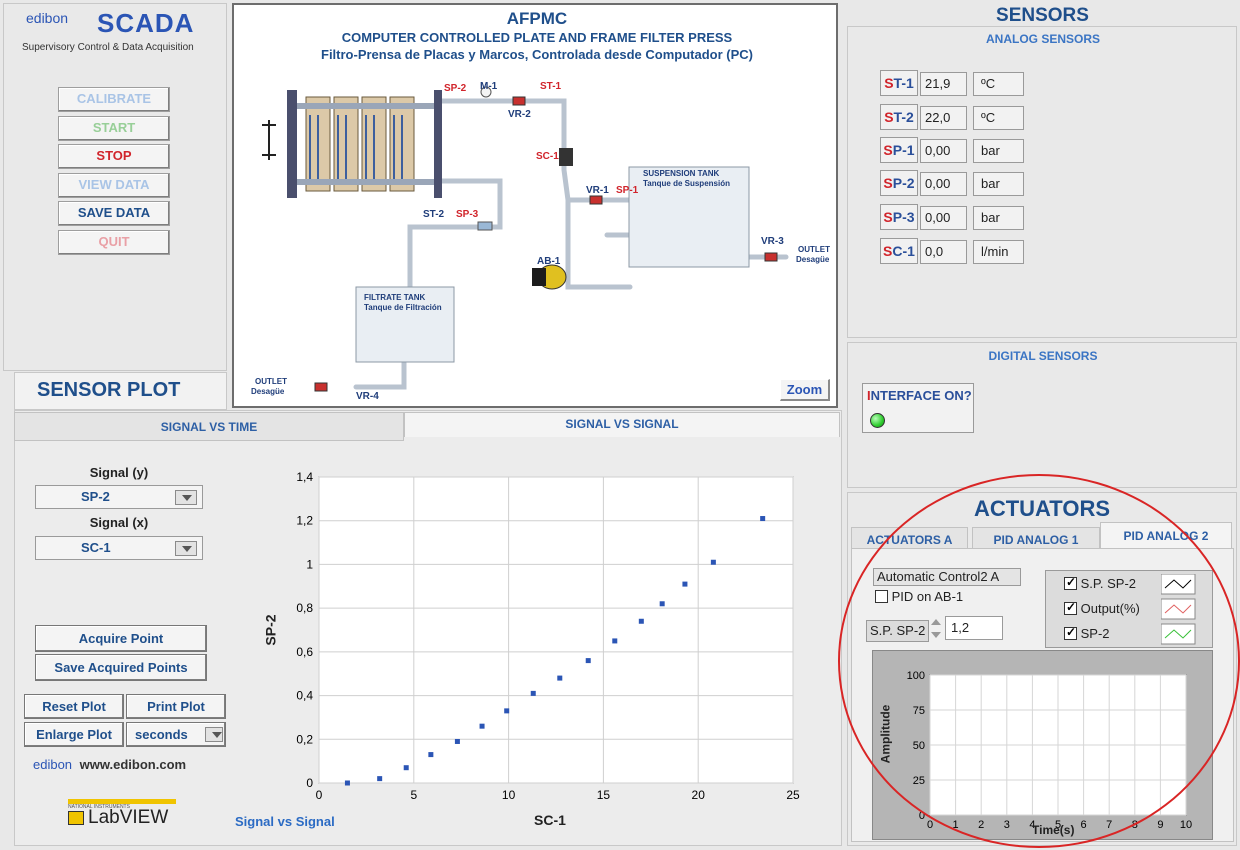 This screenshot has width=1240, height=850. Describe the element at coordinates (604, 795) in the screenshot. I see `x-tick-label: 15` at that location.